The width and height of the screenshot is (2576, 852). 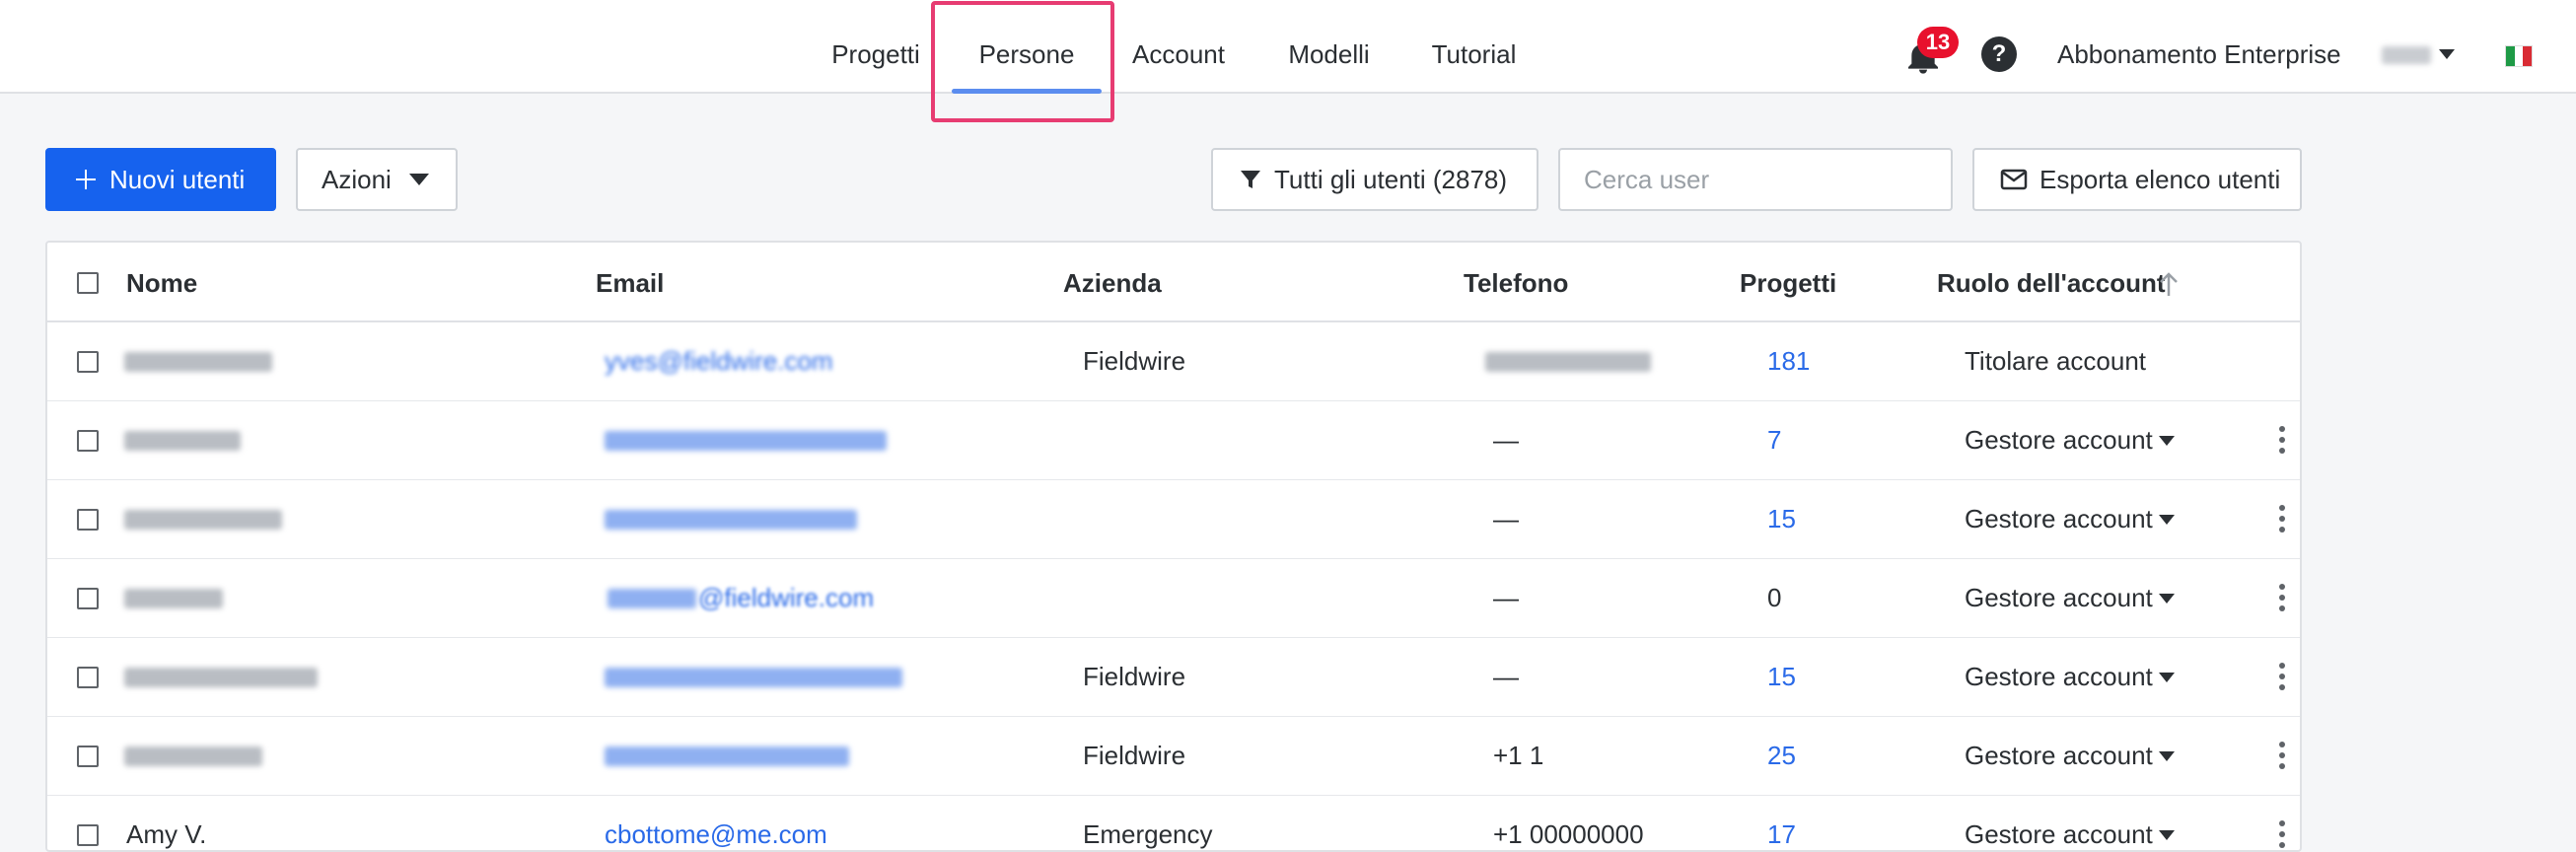 What do you see at coordinates (1938, 42) in the screenshot?
I see `notification-badge: 13` at bounding box center [1938, 42].